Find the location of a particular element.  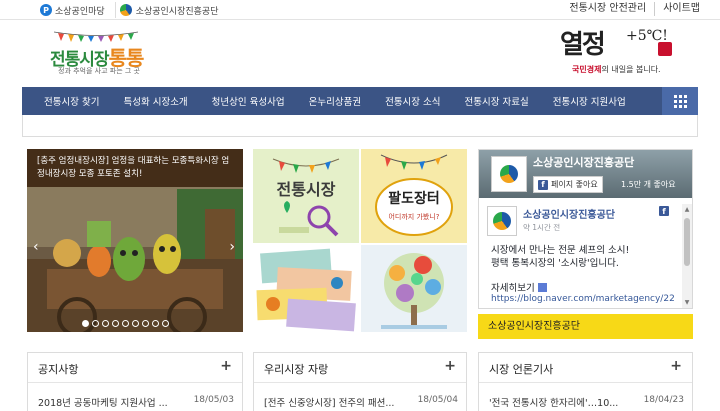

nav-item-market-news: 전통시장 소식 is located at coordinates (412, 101).